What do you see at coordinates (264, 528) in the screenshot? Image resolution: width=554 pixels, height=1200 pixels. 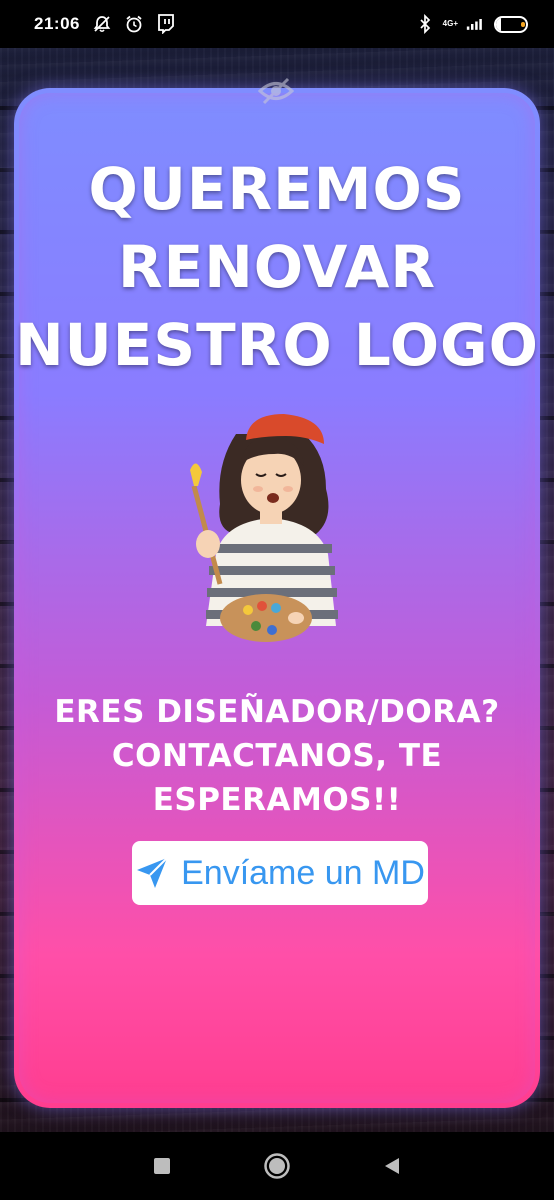 I see `painter-illustration` at bounding box center [264, 528].